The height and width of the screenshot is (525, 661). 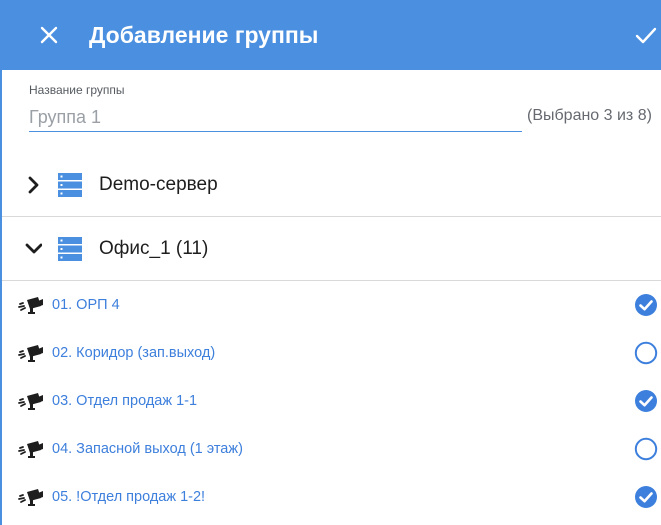 What do you see at coordinates (86, 305) in the screenshot?
I see `camera-label: 01. ОРП 4` at bounding box center [86, 305].